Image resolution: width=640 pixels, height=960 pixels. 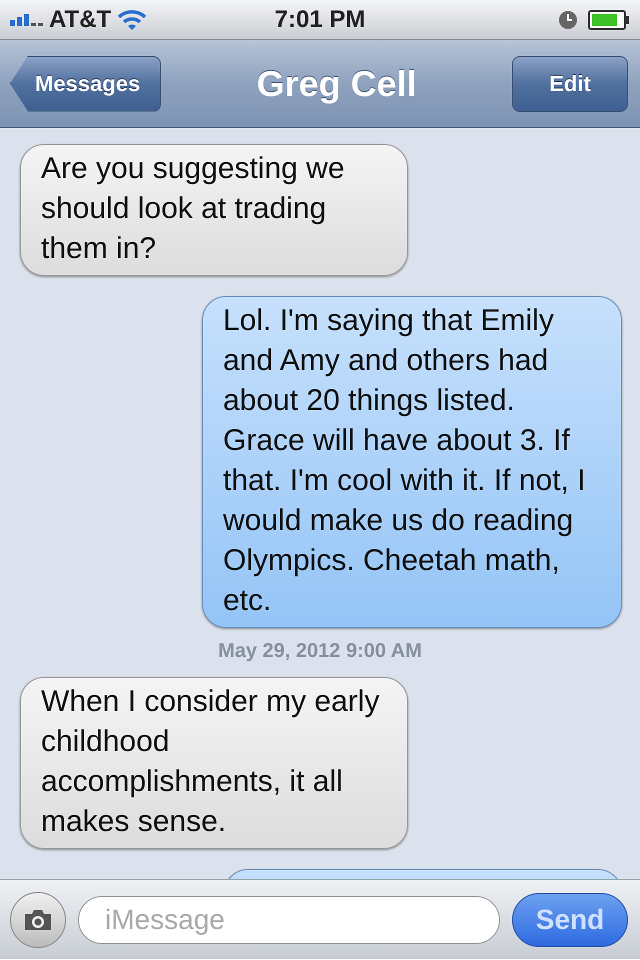 What do you see at coordinates (609, 20) in the screenshot?
I see `battery-icon` at bounding box center [609, 20].